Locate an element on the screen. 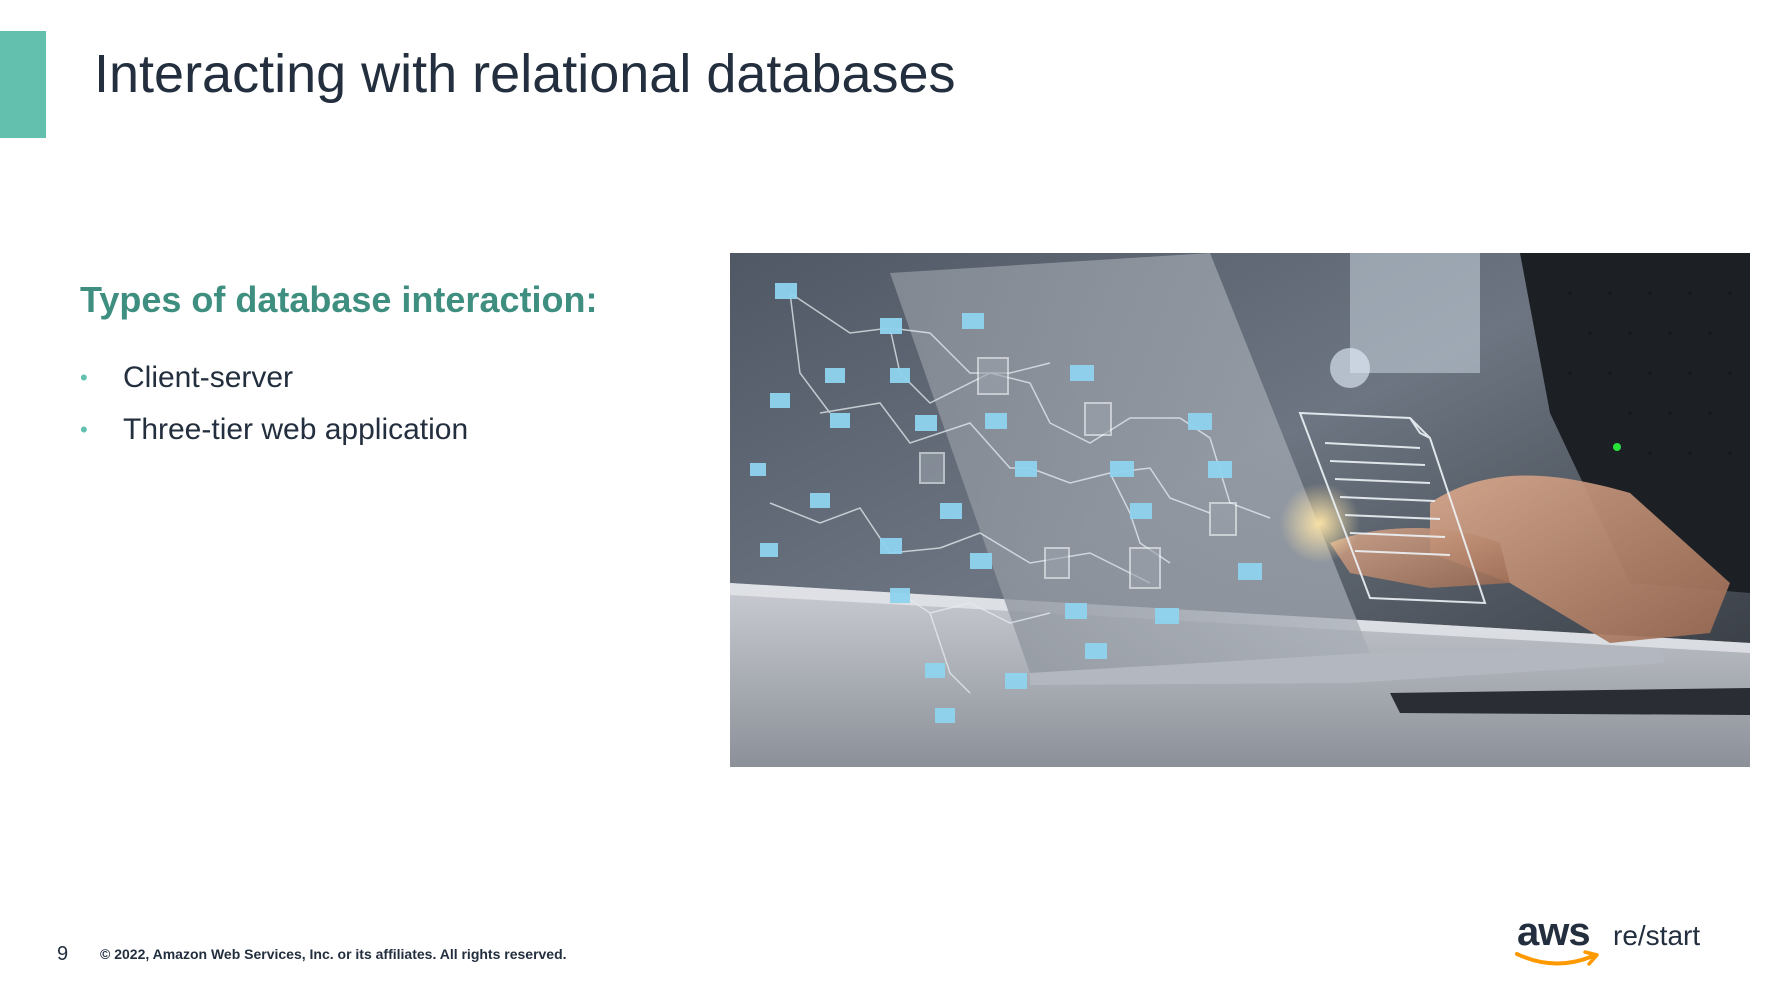  title-accent-bar is located at coordinates (23, 84).